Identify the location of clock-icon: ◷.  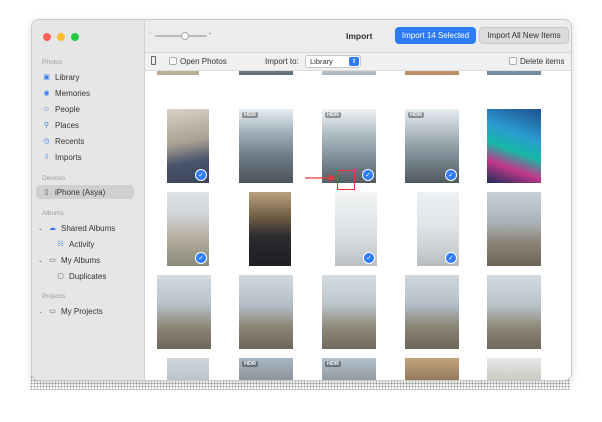
(46, 141).